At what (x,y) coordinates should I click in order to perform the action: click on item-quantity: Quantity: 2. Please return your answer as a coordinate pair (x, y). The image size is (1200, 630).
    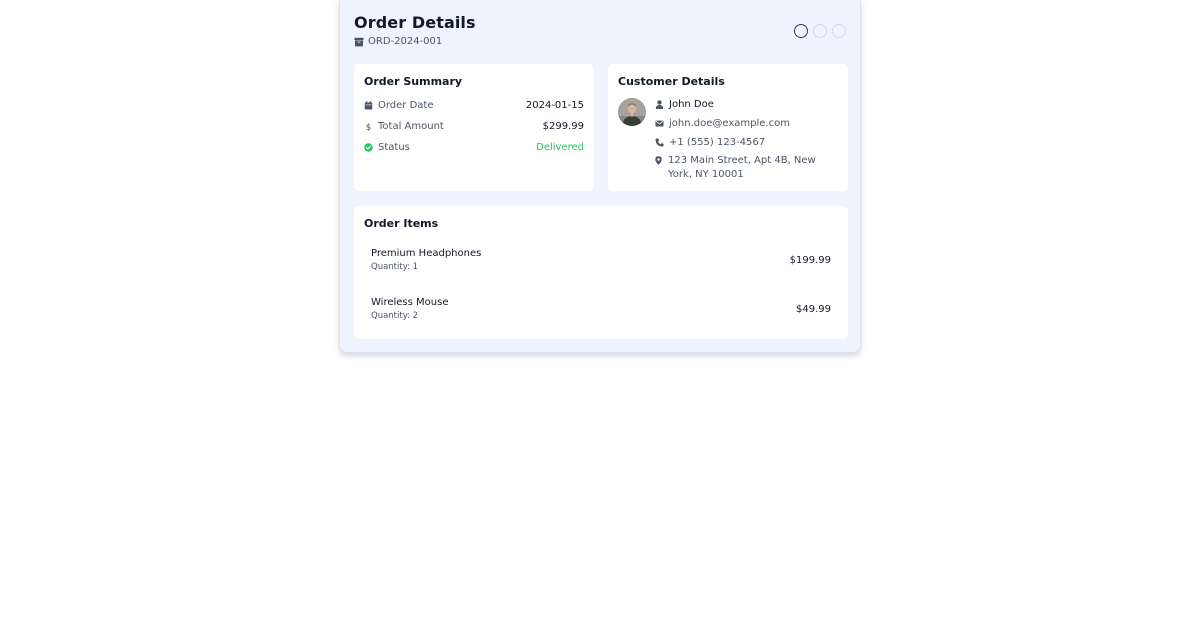
    Looking at the image, I should click on (395, 316).